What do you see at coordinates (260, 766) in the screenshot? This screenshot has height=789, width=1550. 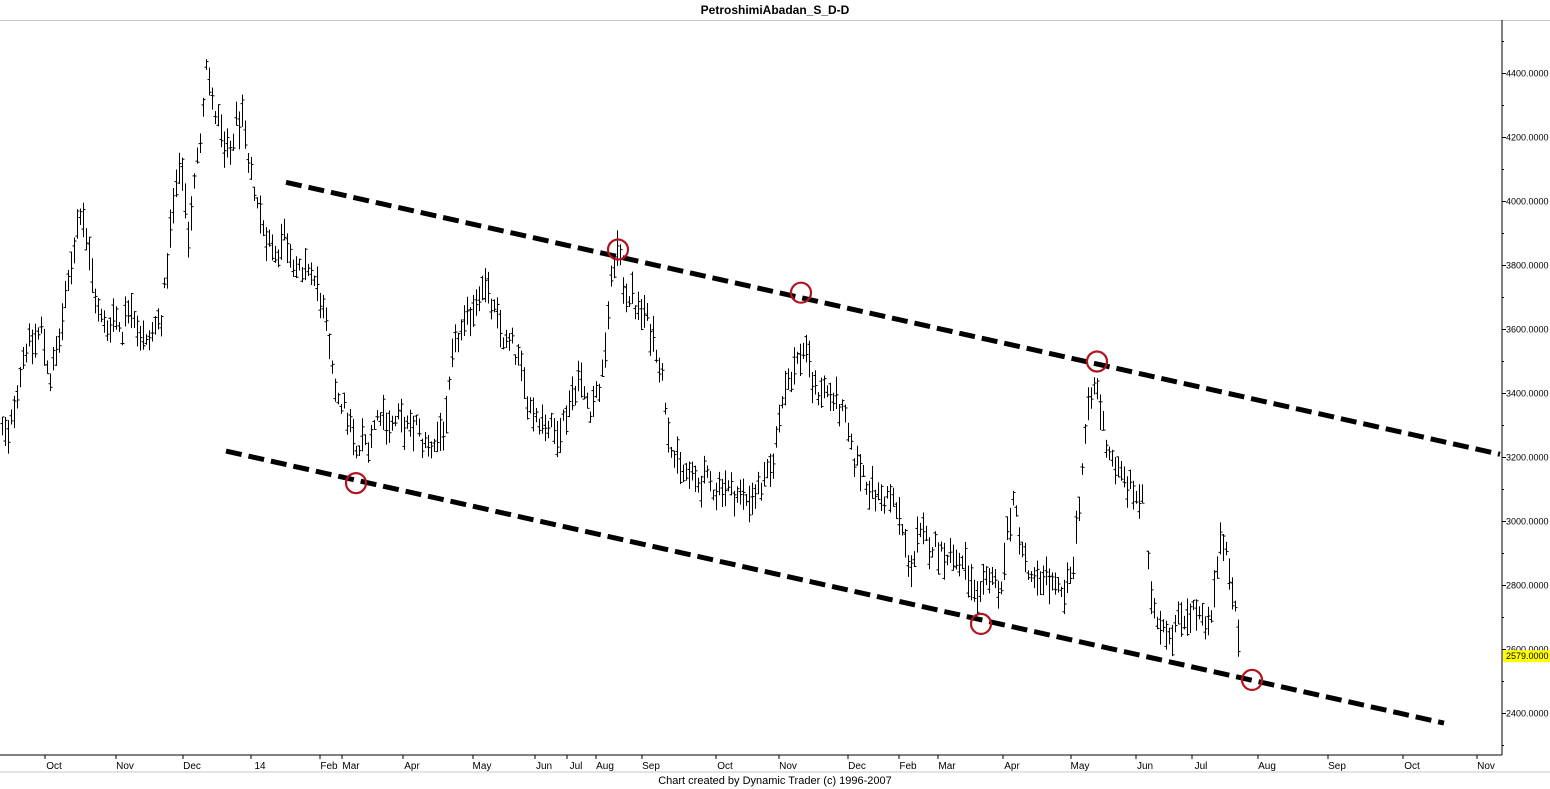 I see `x-tick-label: 14` at bounding box center [260, 766].